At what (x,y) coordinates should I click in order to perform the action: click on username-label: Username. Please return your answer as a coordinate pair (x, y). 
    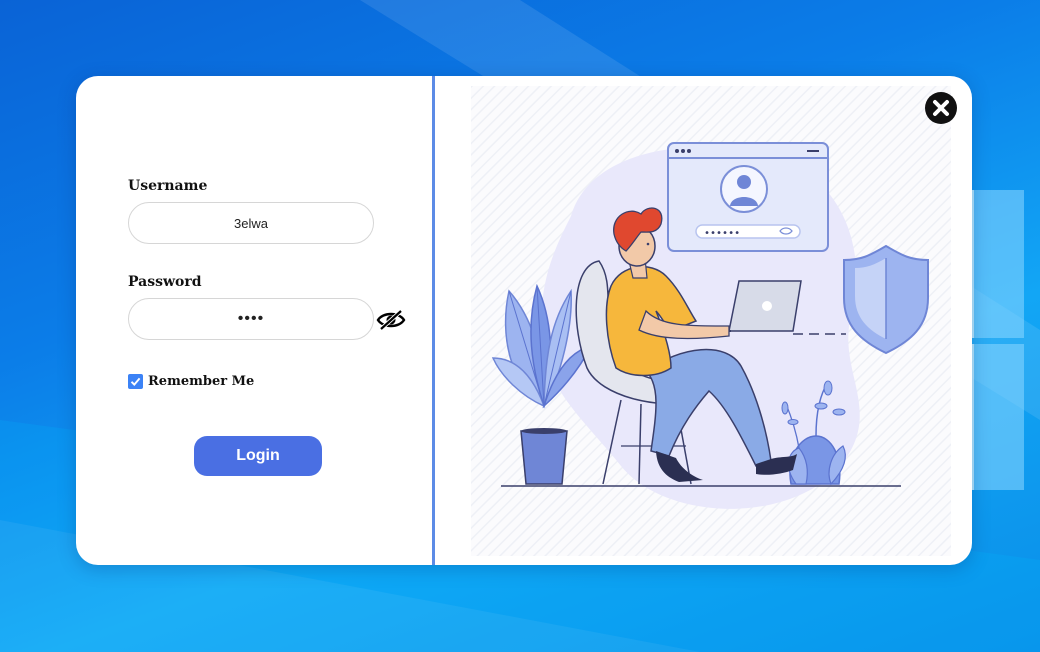
    Looking at the image, I should click on (168, 186).